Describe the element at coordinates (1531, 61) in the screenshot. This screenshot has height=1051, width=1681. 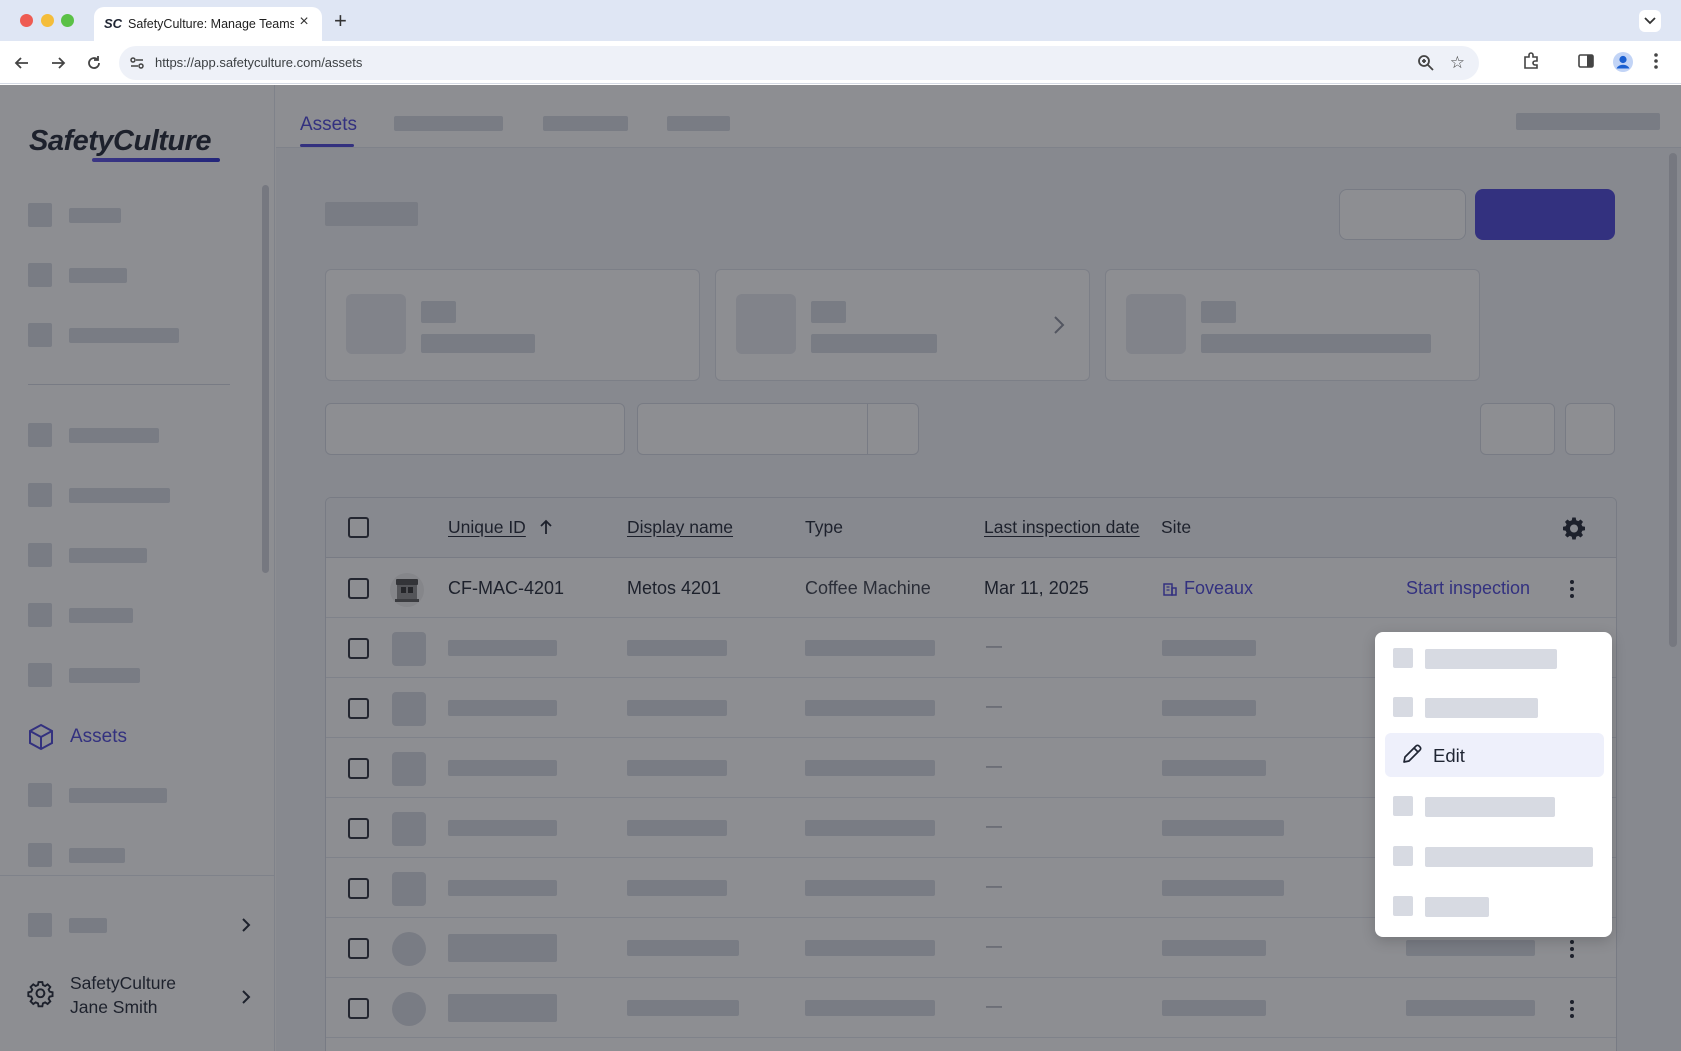
I see `extensions-icon` at that location.